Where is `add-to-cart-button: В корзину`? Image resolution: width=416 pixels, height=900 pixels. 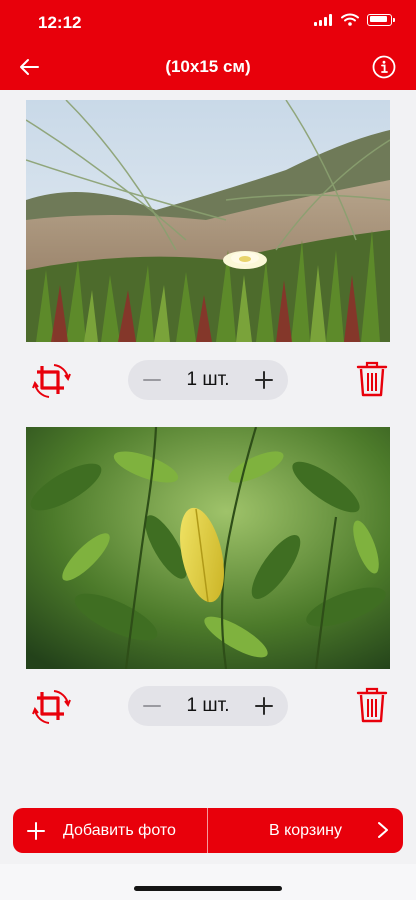 add-to-cart-button: В корзину is located at coordinates (305, 830).